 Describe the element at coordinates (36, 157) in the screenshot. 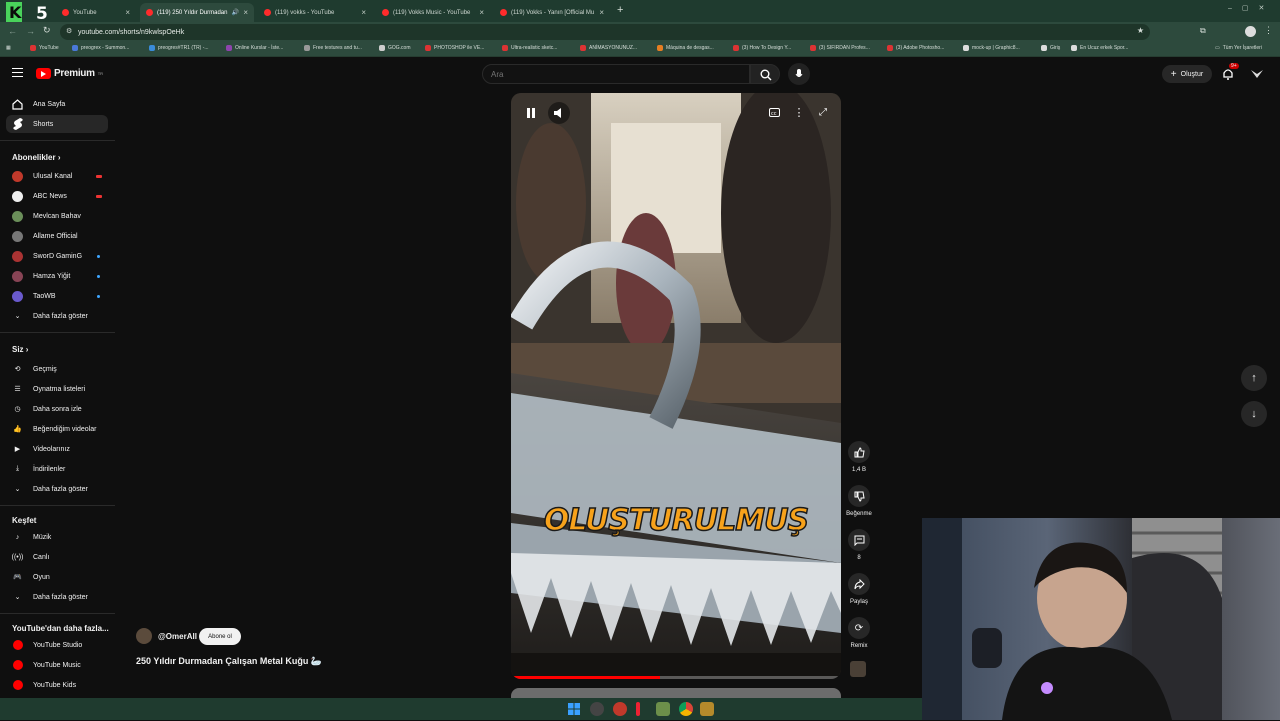

I see `subscriptions-heading: Abonelikler ›` at that location.